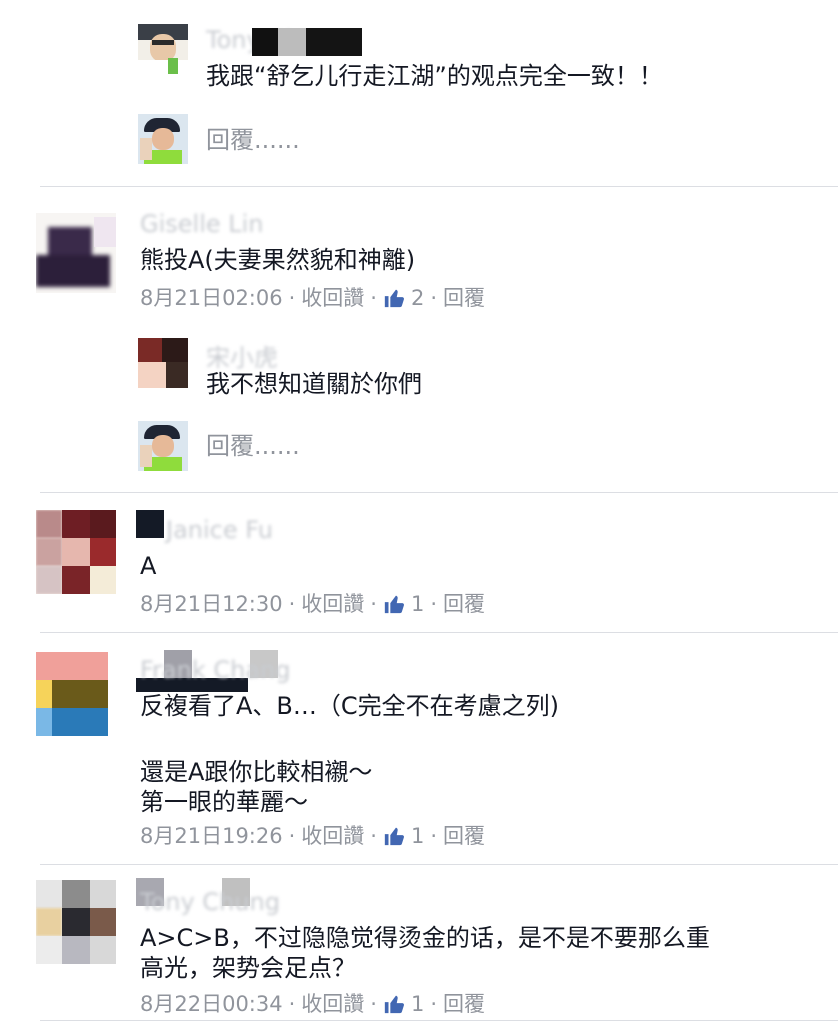 This screenshot has height=1024, width=838. I want to click on commenter-name: Tony Chung, so click(210, 902).